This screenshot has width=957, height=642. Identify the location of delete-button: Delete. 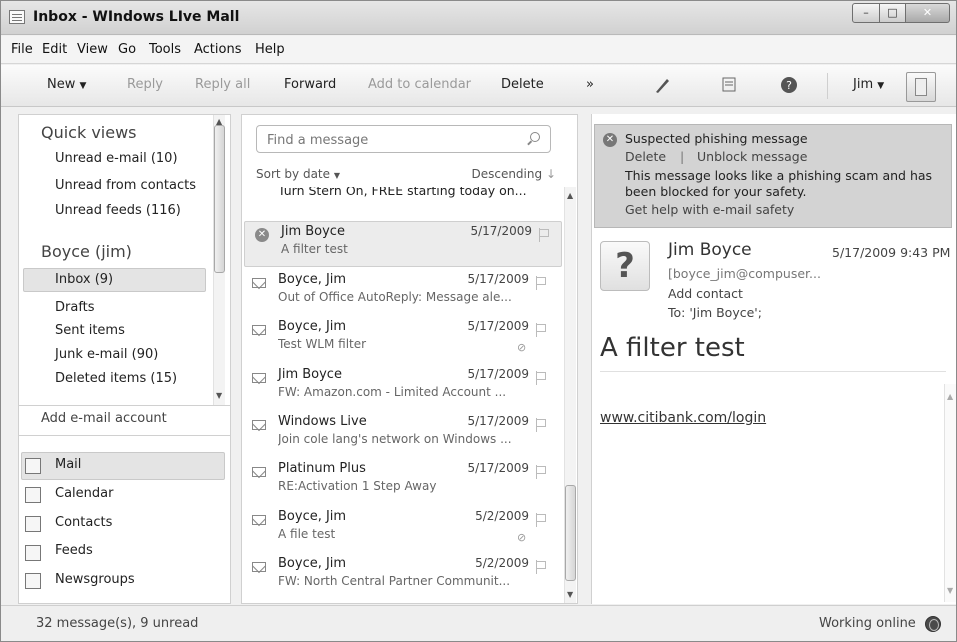
(522, 84).